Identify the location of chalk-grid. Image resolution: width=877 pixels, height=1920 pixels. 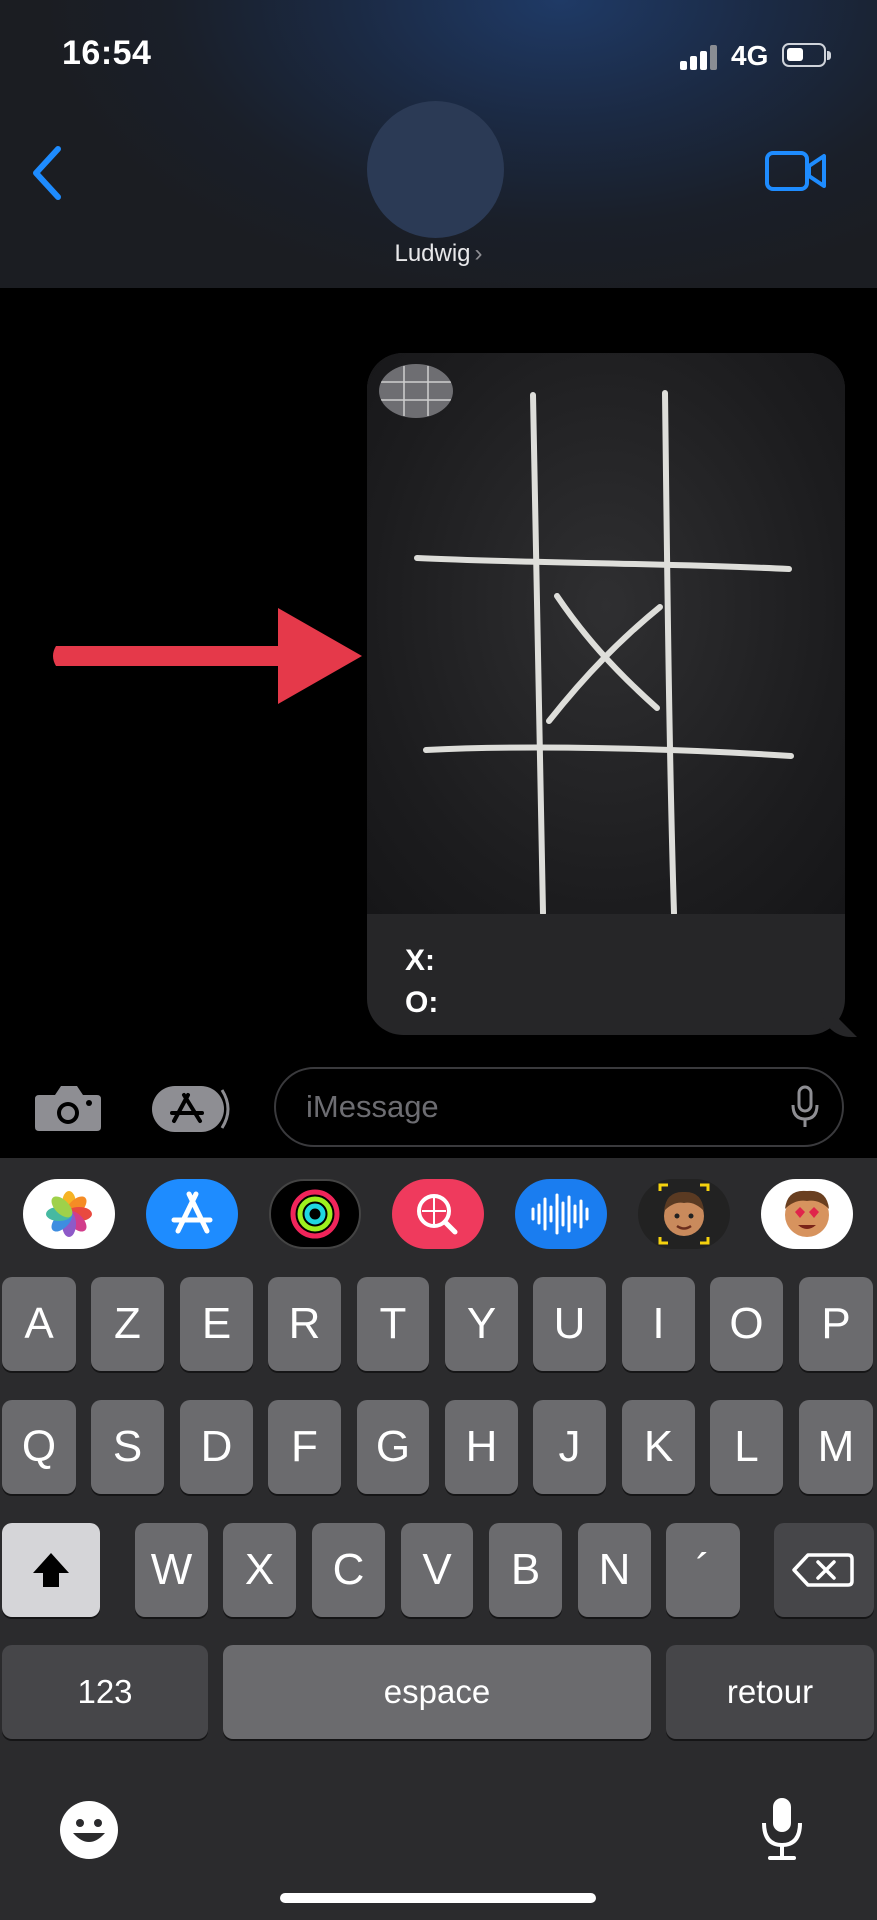
(604, 652).